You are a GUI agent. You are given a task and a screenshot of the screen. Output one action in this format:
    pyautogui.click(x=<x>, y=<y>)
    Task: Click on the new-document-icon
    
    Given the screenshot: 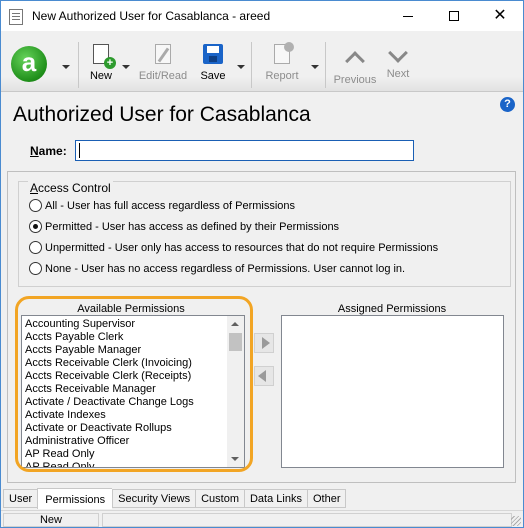 What is the action you would take?
    pyautogui.click(x=104, y=56)
    